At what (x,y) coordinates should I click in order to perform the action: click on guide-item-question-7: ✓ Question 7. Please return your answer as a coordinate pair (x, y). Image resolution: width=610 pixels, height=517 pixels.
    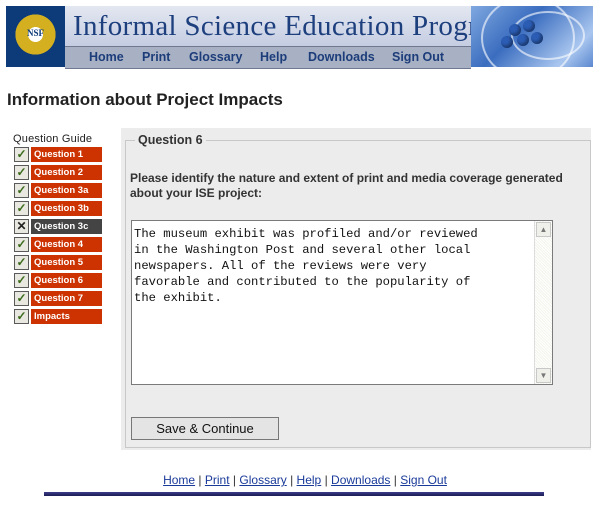
    Looking at the image, I should click on (58, 299).